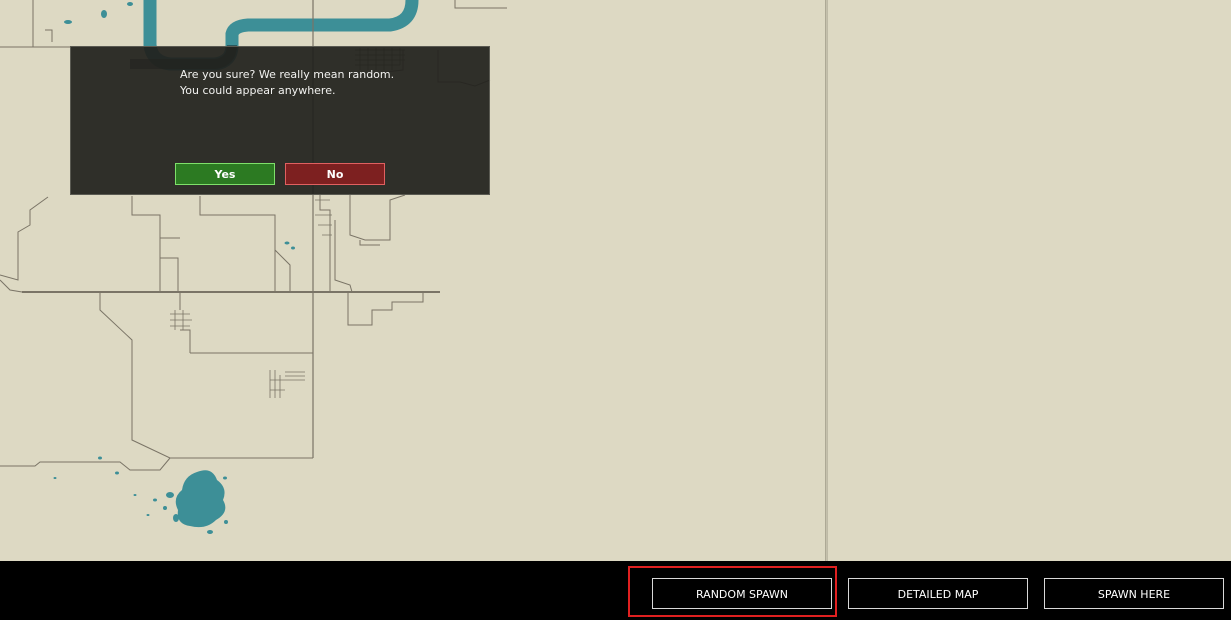 Image resolution: width=1231 pixels, height=620 pixels. Describe the element at coordinates (225, 174) in the screenshot. I see `yes-button: Yes` at that location.